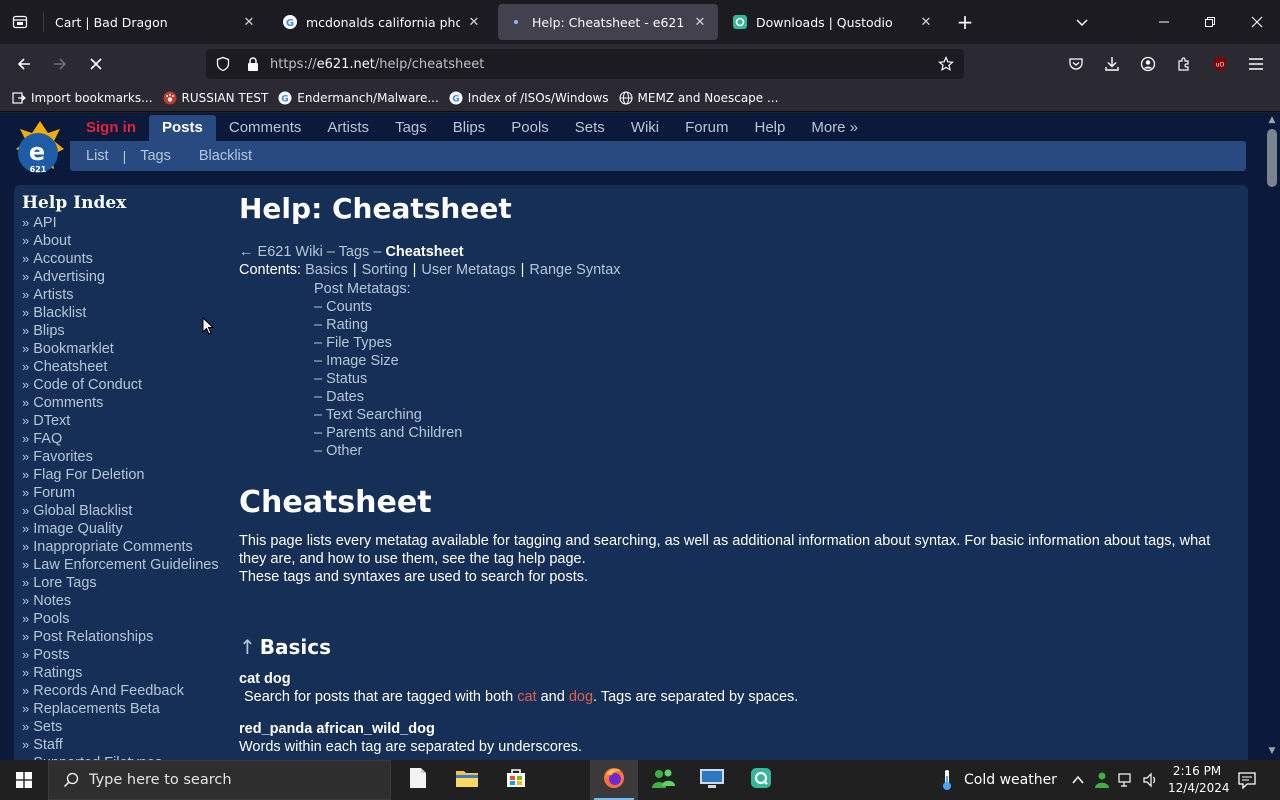  What do you see at coordinates (388, 397) in the screenshot?
I see `metatag-toc-item: – Dates` at bounding box center [388, 397].